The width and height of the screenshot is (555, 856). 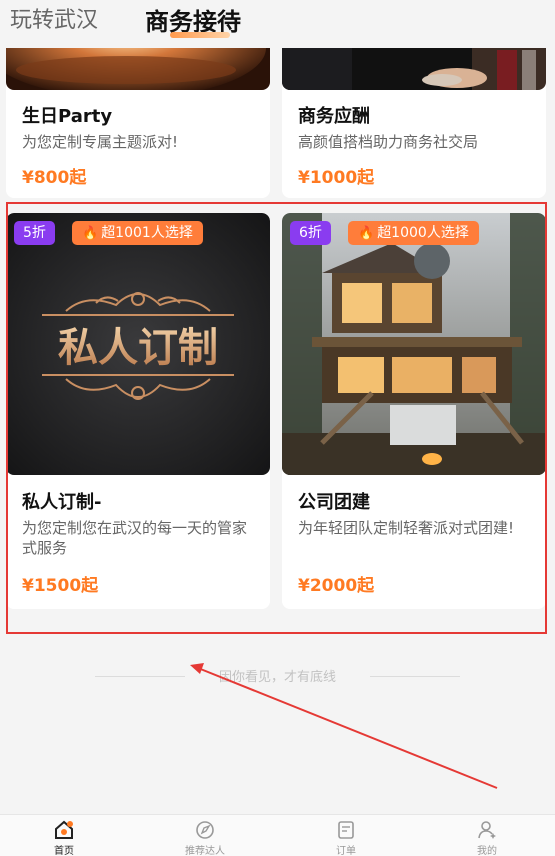 I want to click on popularity-badge: 🔥 超1001人选择, so click(x=137, y=233).